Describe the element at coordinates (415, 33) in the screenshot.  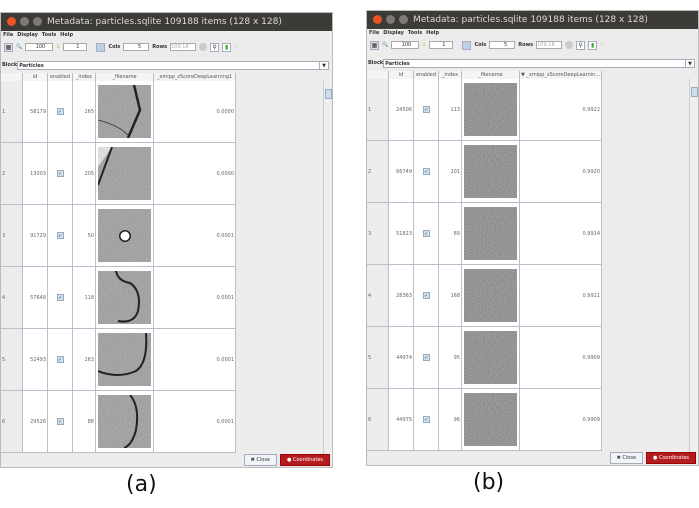
I see `menu-tools: Tools` at that location.